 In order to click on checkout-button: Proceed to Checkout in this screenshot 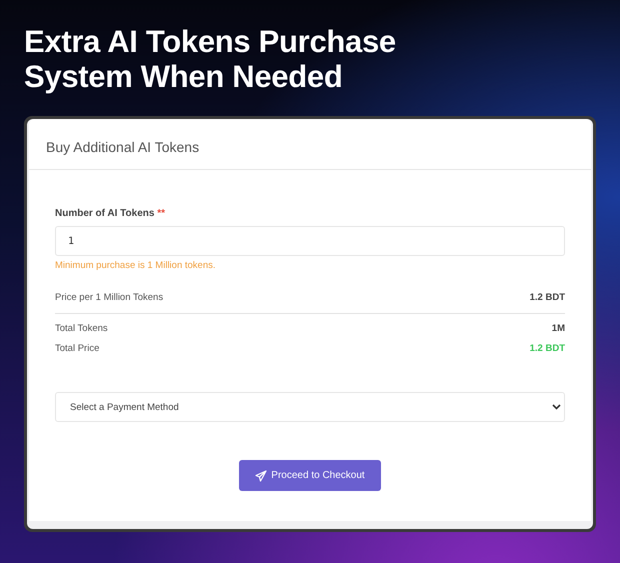, I will do `click(310, 475)`.